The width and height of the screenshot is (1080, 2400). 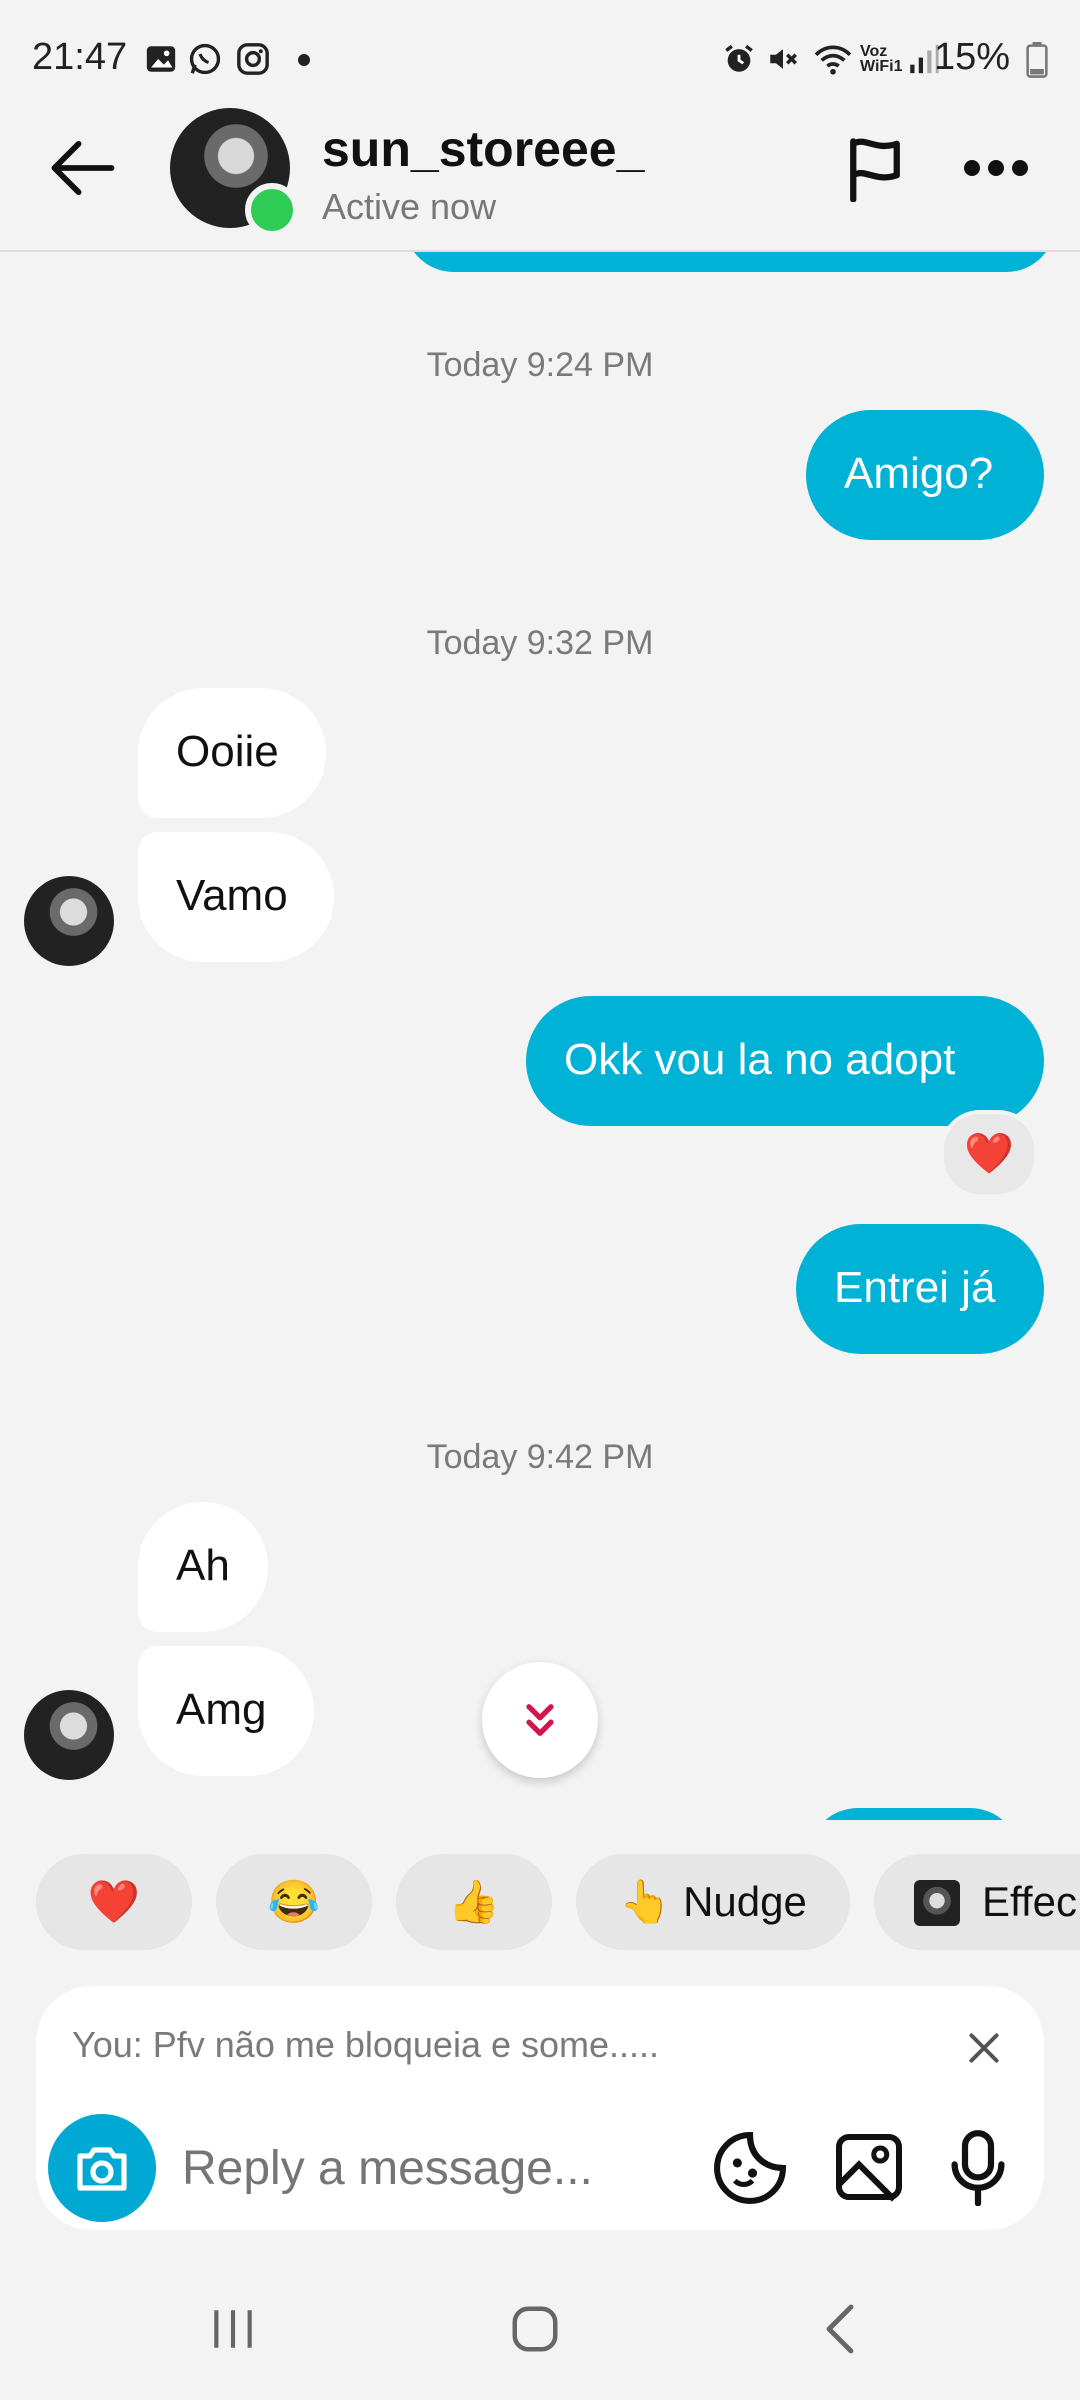 I want to click on message-input, so click(x=432, y=2168).